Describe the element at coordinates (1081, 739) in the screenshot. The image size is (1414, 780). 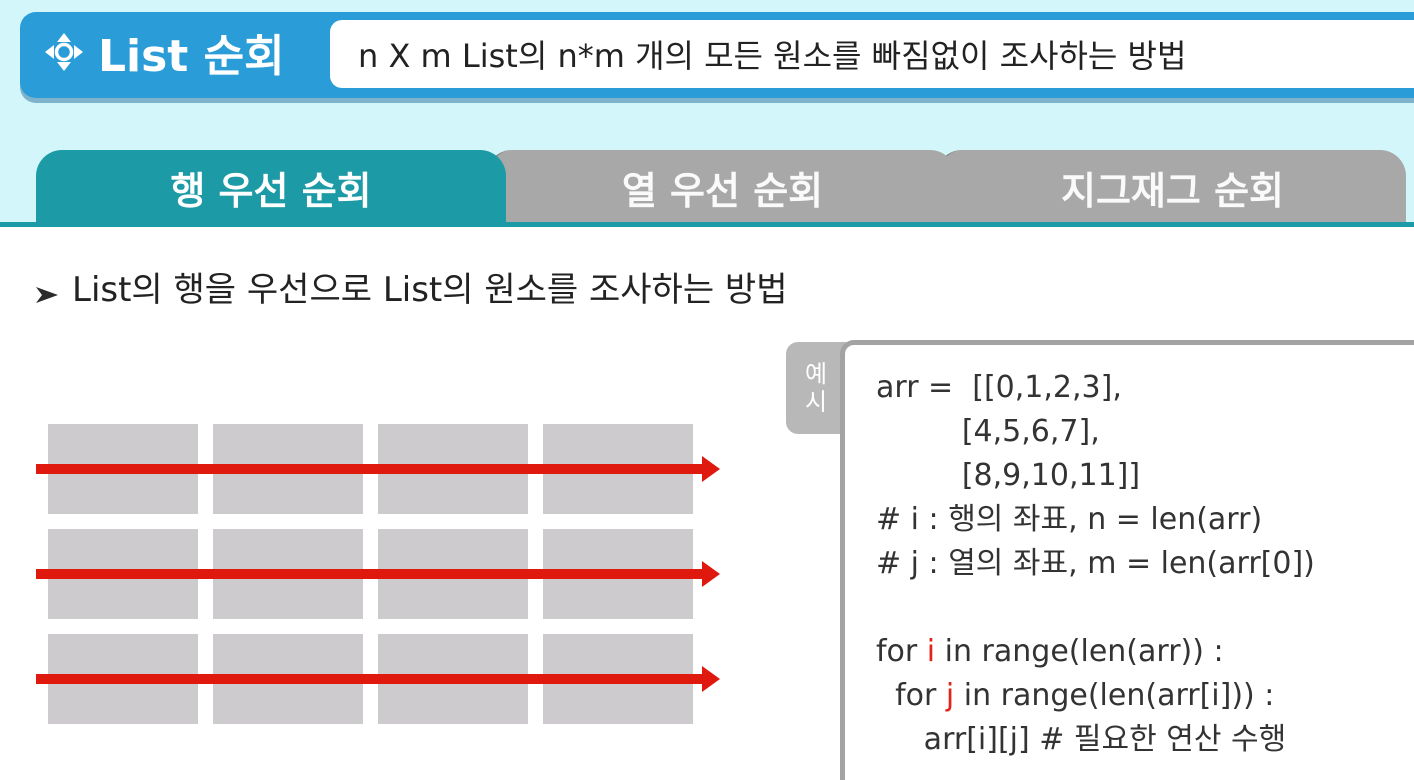
I see `code-text: arr[i][j] # 필요한 연산 수행` at that location.